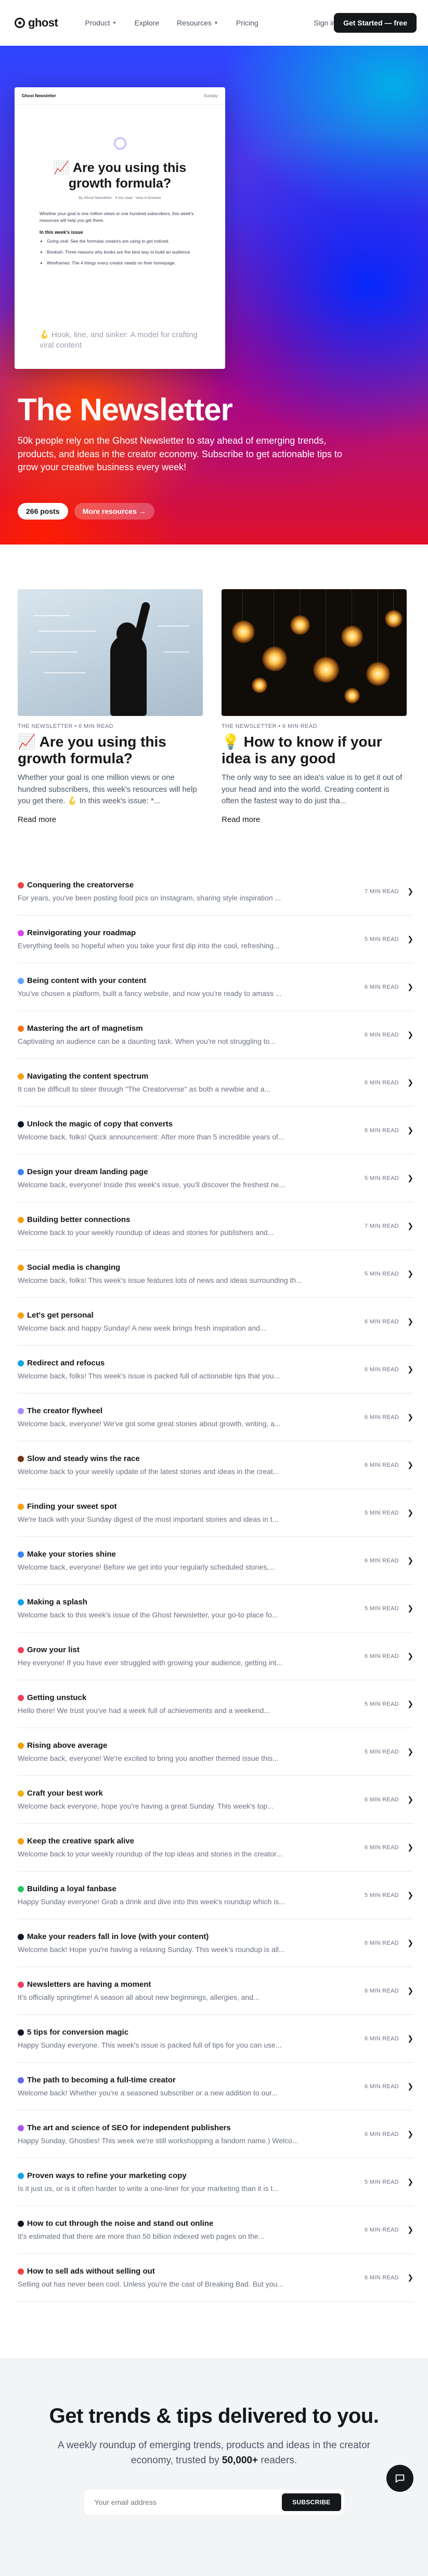 The width and height of the screenshot is (428, 2576). Describe the element at coordinates (100, 23) in the screenshot. I see `menu-item-product: Product ▼` at that location.